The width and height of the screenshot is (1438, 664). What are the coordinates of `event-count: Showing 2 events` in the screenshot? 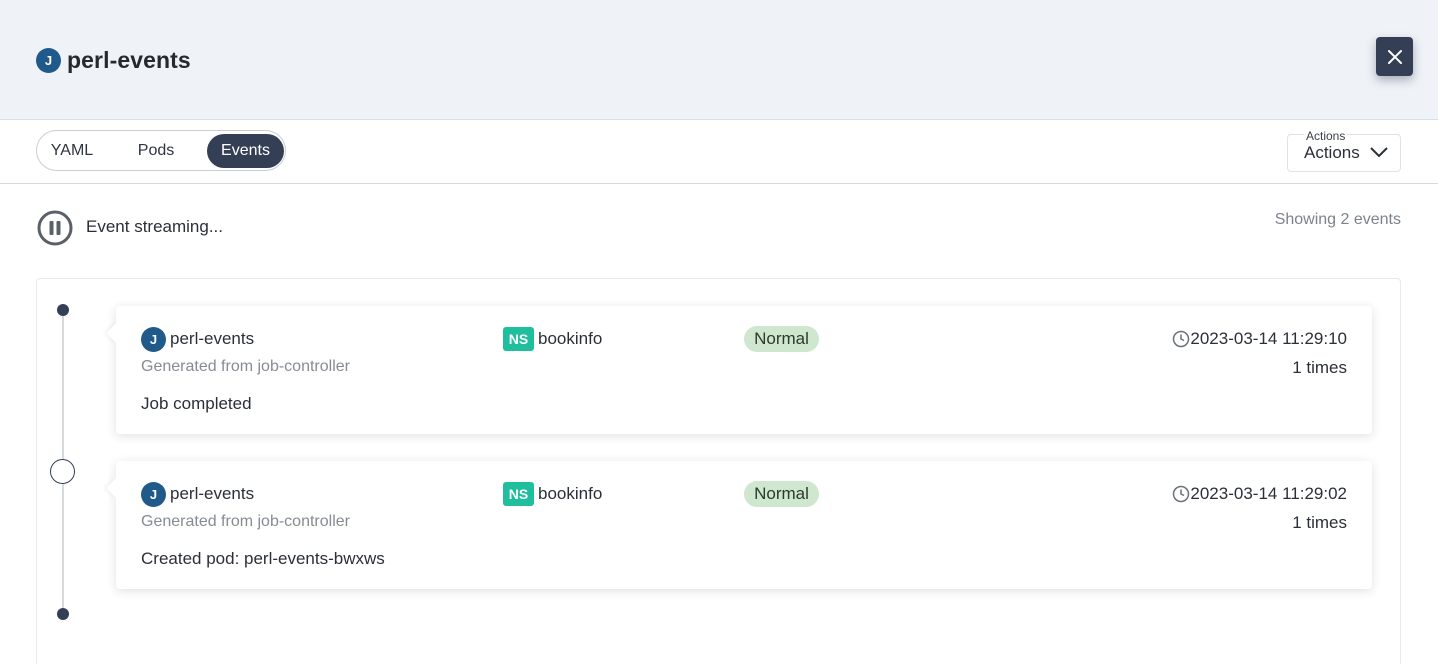 It's located at (1337, 219).